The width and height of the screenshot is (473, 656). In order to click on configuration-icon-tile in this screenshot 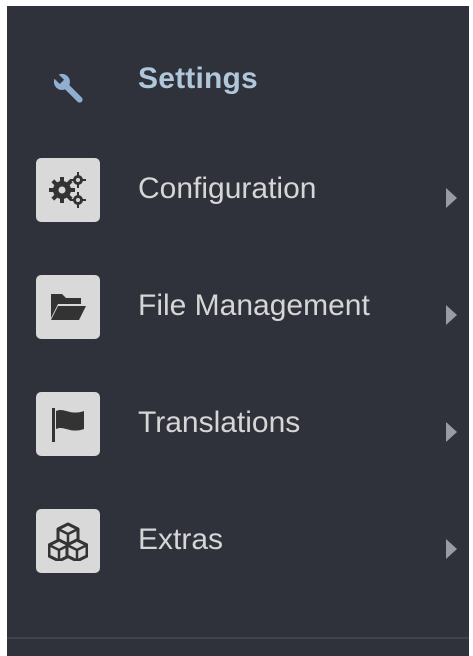, I will do `click(68, 190)`.